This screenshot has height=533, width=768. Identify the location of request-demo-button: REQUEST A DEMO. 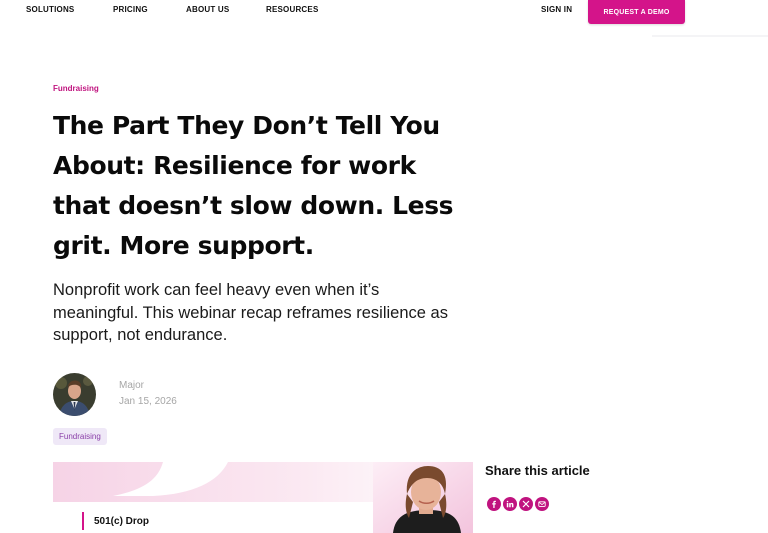
(636, 12).